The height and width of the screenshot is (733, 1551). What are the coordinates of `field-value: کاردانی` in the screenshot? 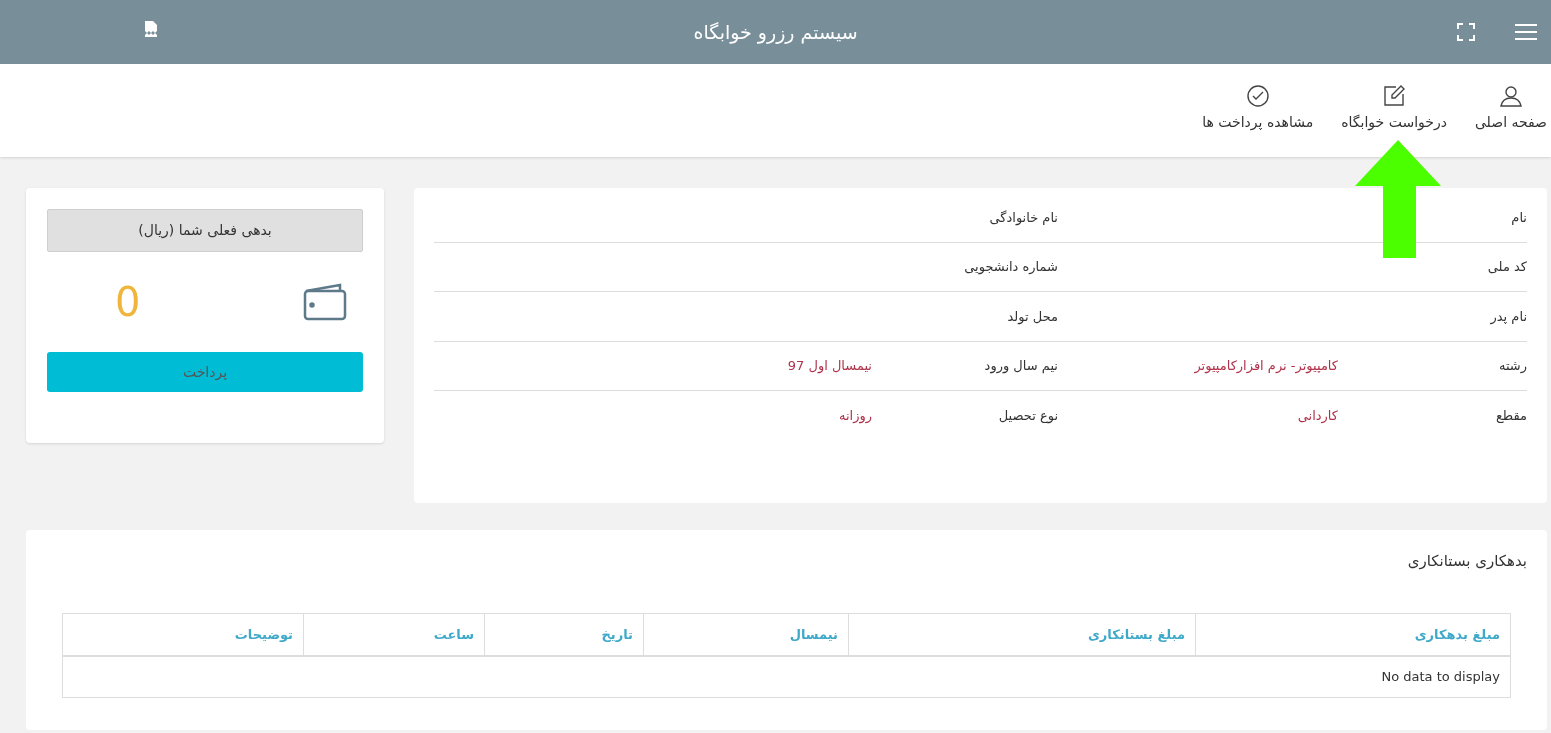 It's located at (1317, 415).